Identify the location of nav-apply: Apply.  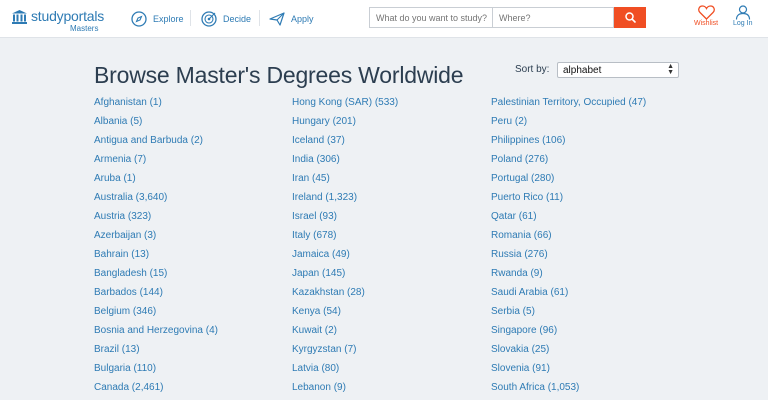
(291, 19).